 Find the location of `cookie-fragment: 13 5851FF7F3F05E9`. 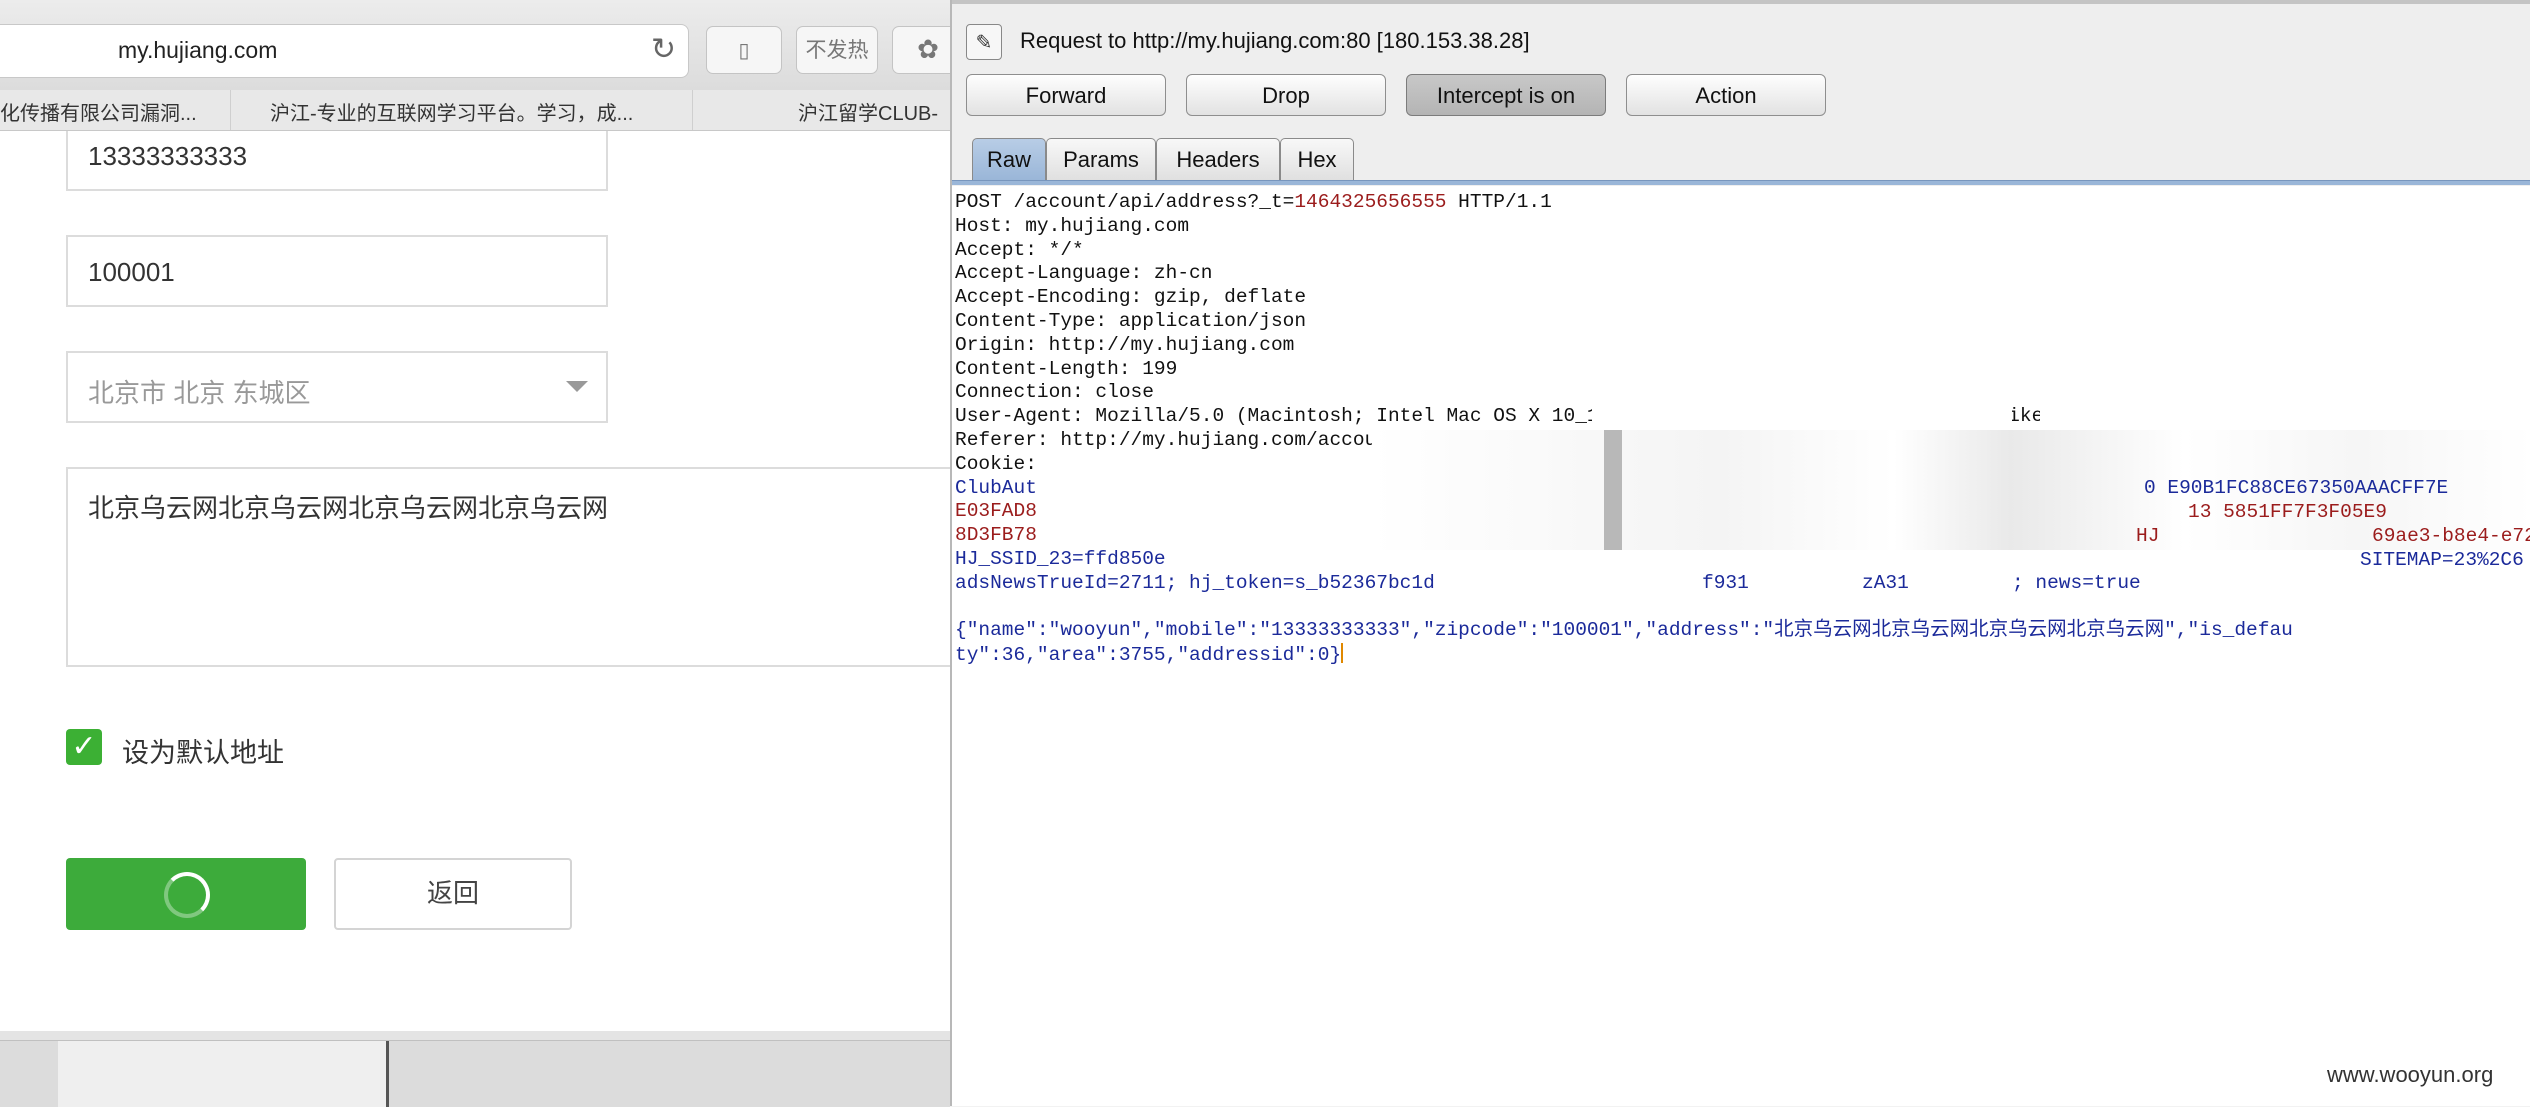

cookie-fragment: 13 5851FF7F3F05E9 is located at coordinates (2287, 512).